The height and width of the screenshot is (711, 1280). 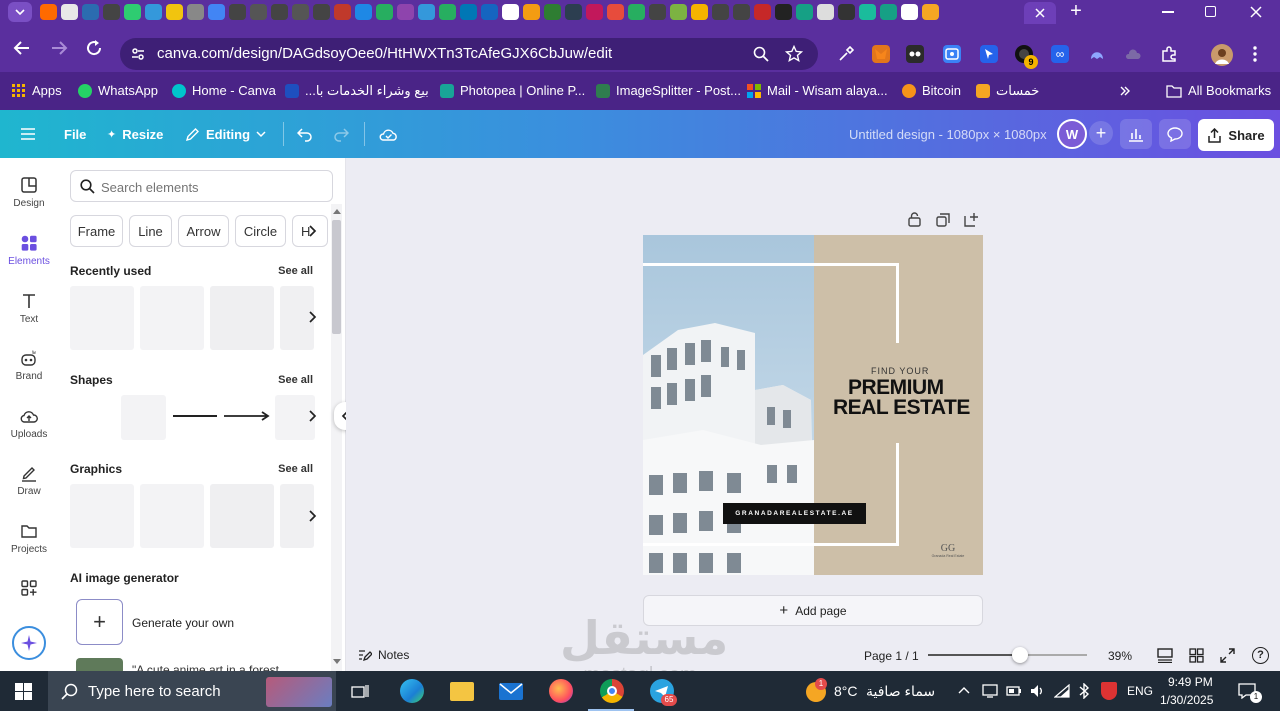 I want to click on bookmark-star-icon, so click(x=794, y=54).